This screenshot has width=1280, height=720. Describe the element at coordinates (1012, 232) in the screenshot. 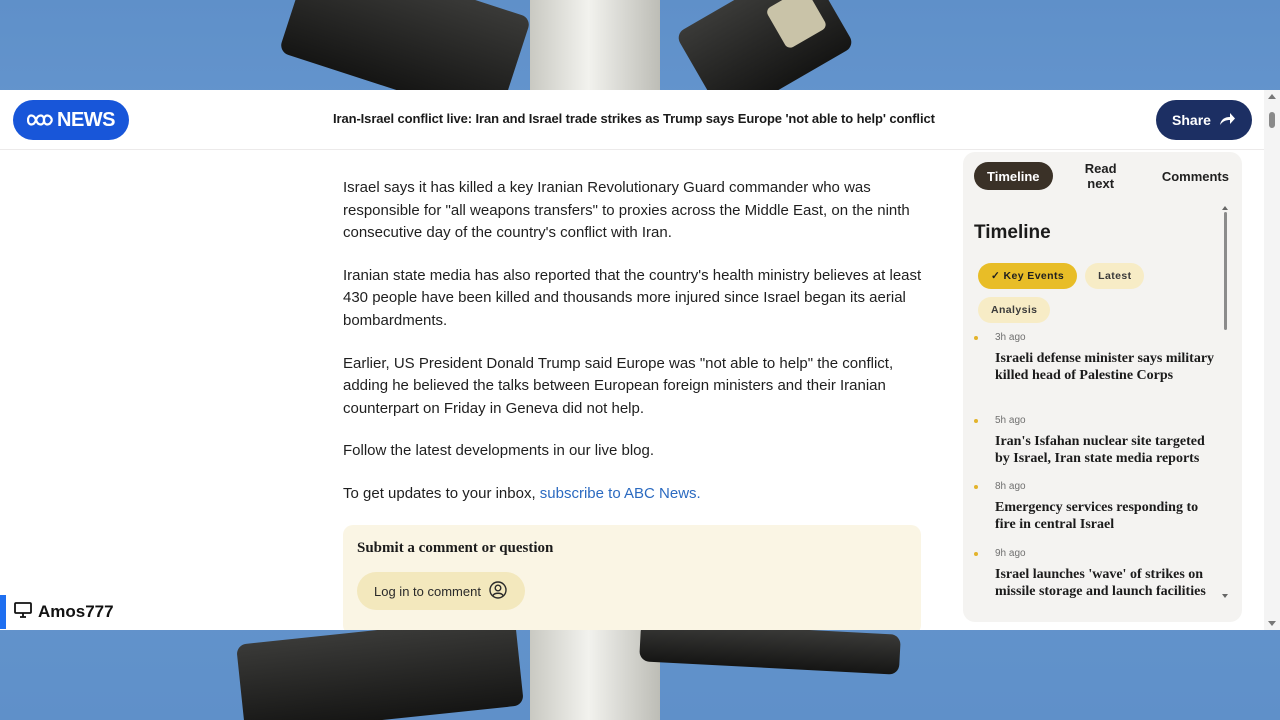

I see `timeline-title: Timeline` at that location.